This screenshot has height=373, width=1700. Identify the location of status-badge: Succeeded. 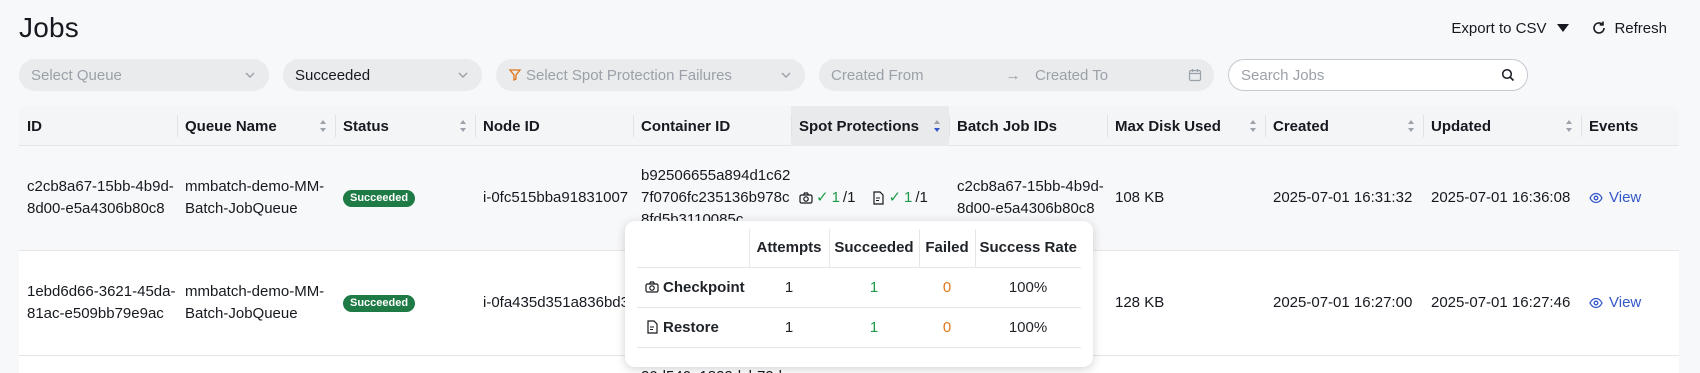
(379, 198).